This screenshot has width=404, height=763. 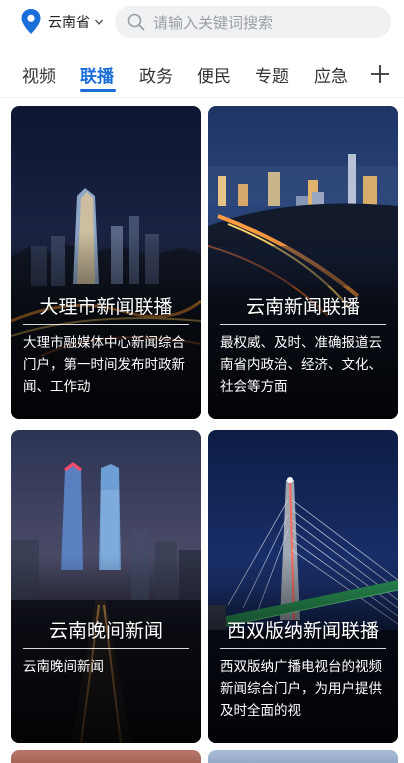 What do you see at coordinates (213, 22) in the screenshot?
I see `search-placeholder: 请输入关键词搜索` at bounding box center [213, 22].